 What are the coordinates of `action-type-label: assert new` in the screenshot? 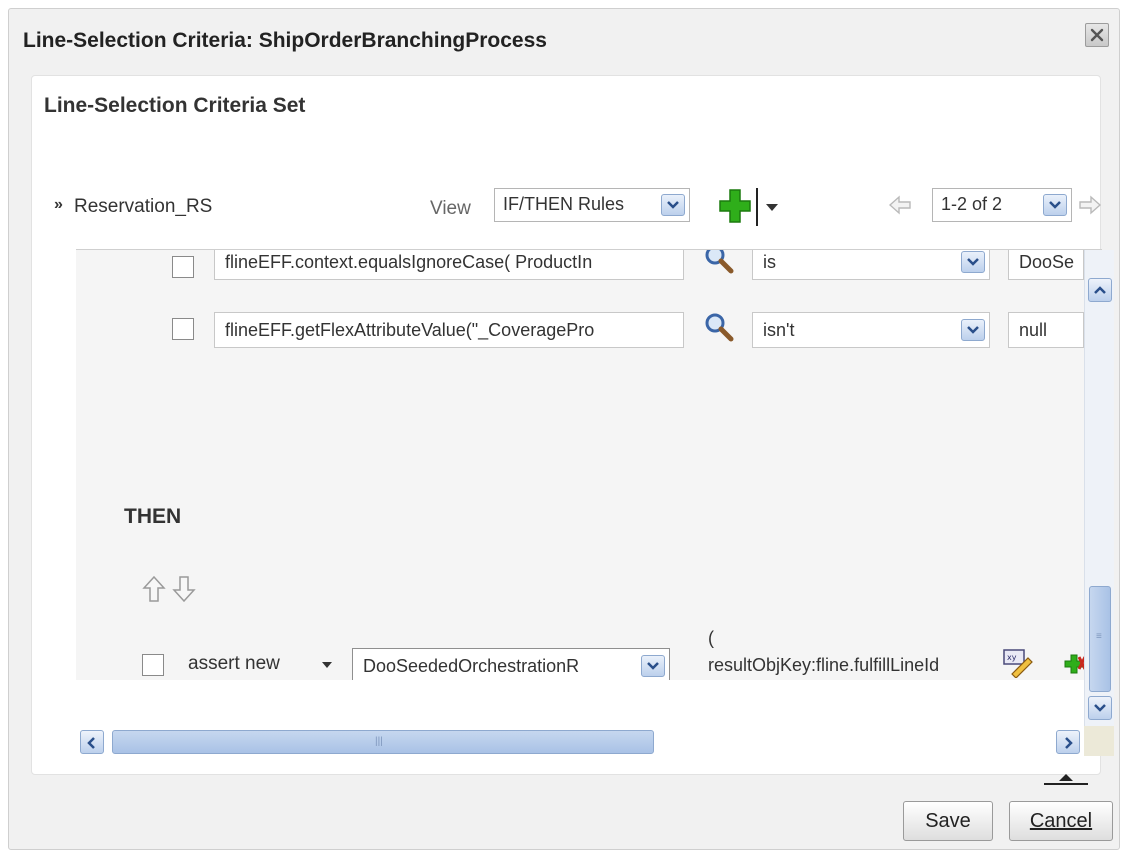 It's located at (234, 664).